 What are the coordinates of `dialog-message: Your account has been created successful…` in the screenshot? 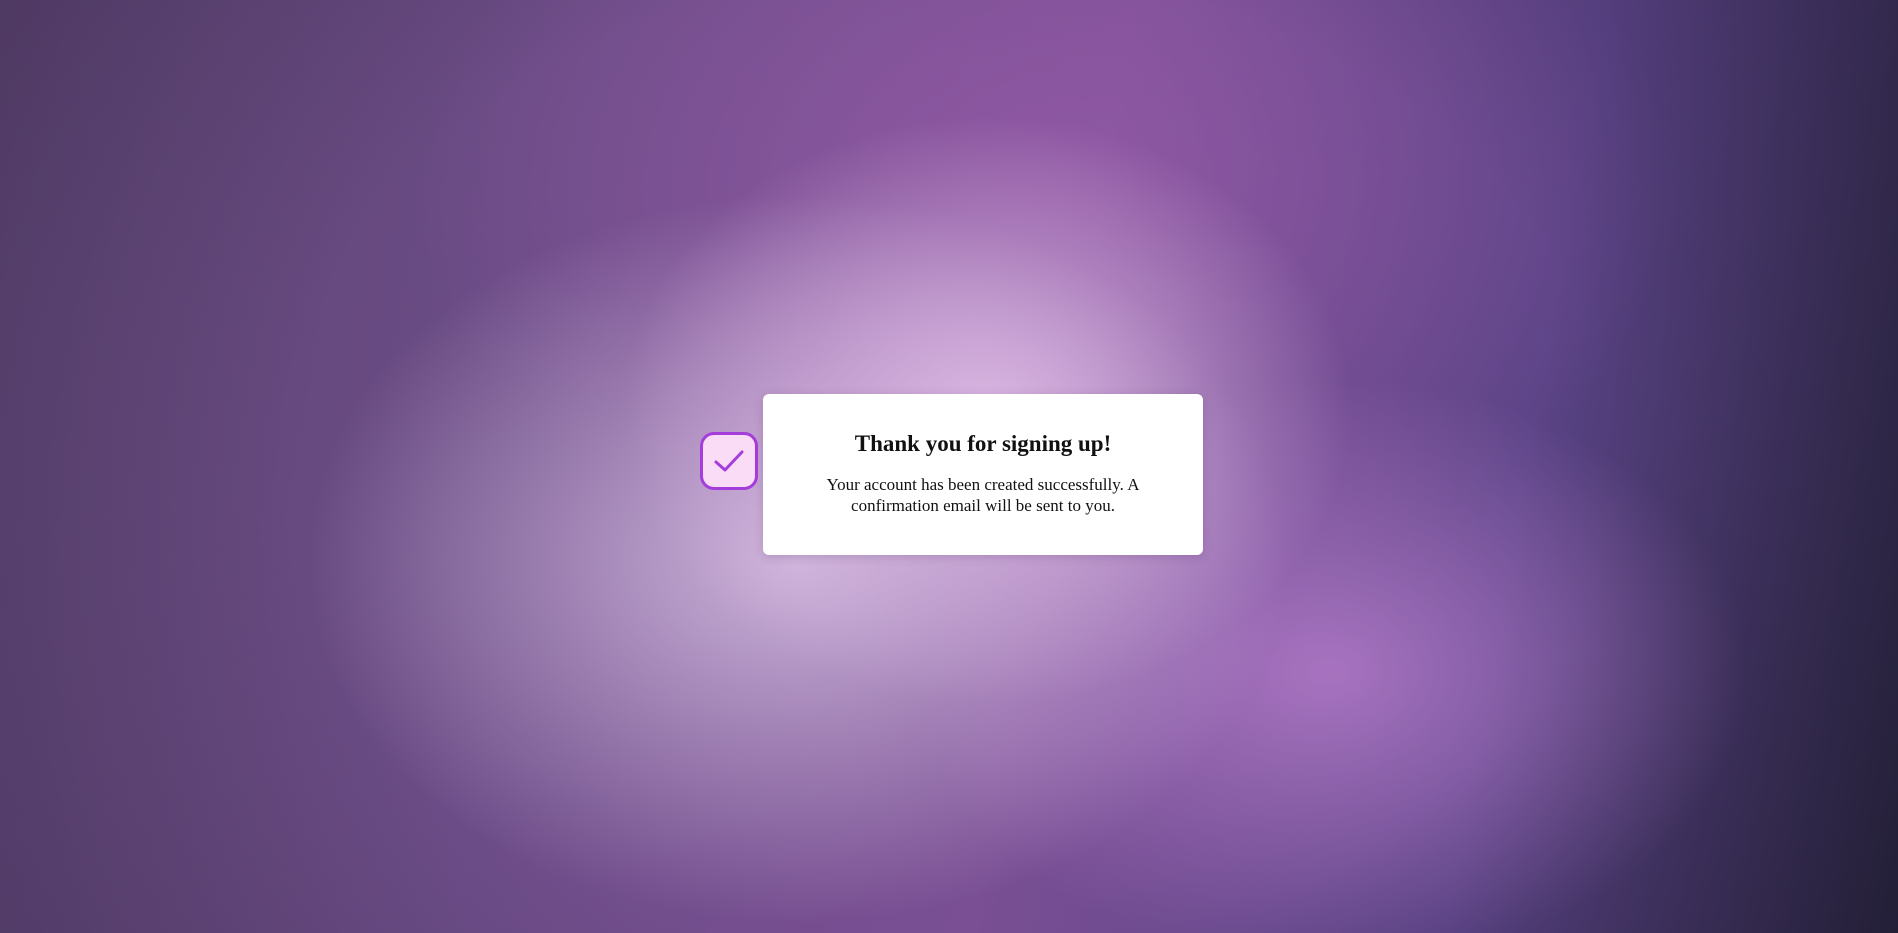 It's located at (983, 494).